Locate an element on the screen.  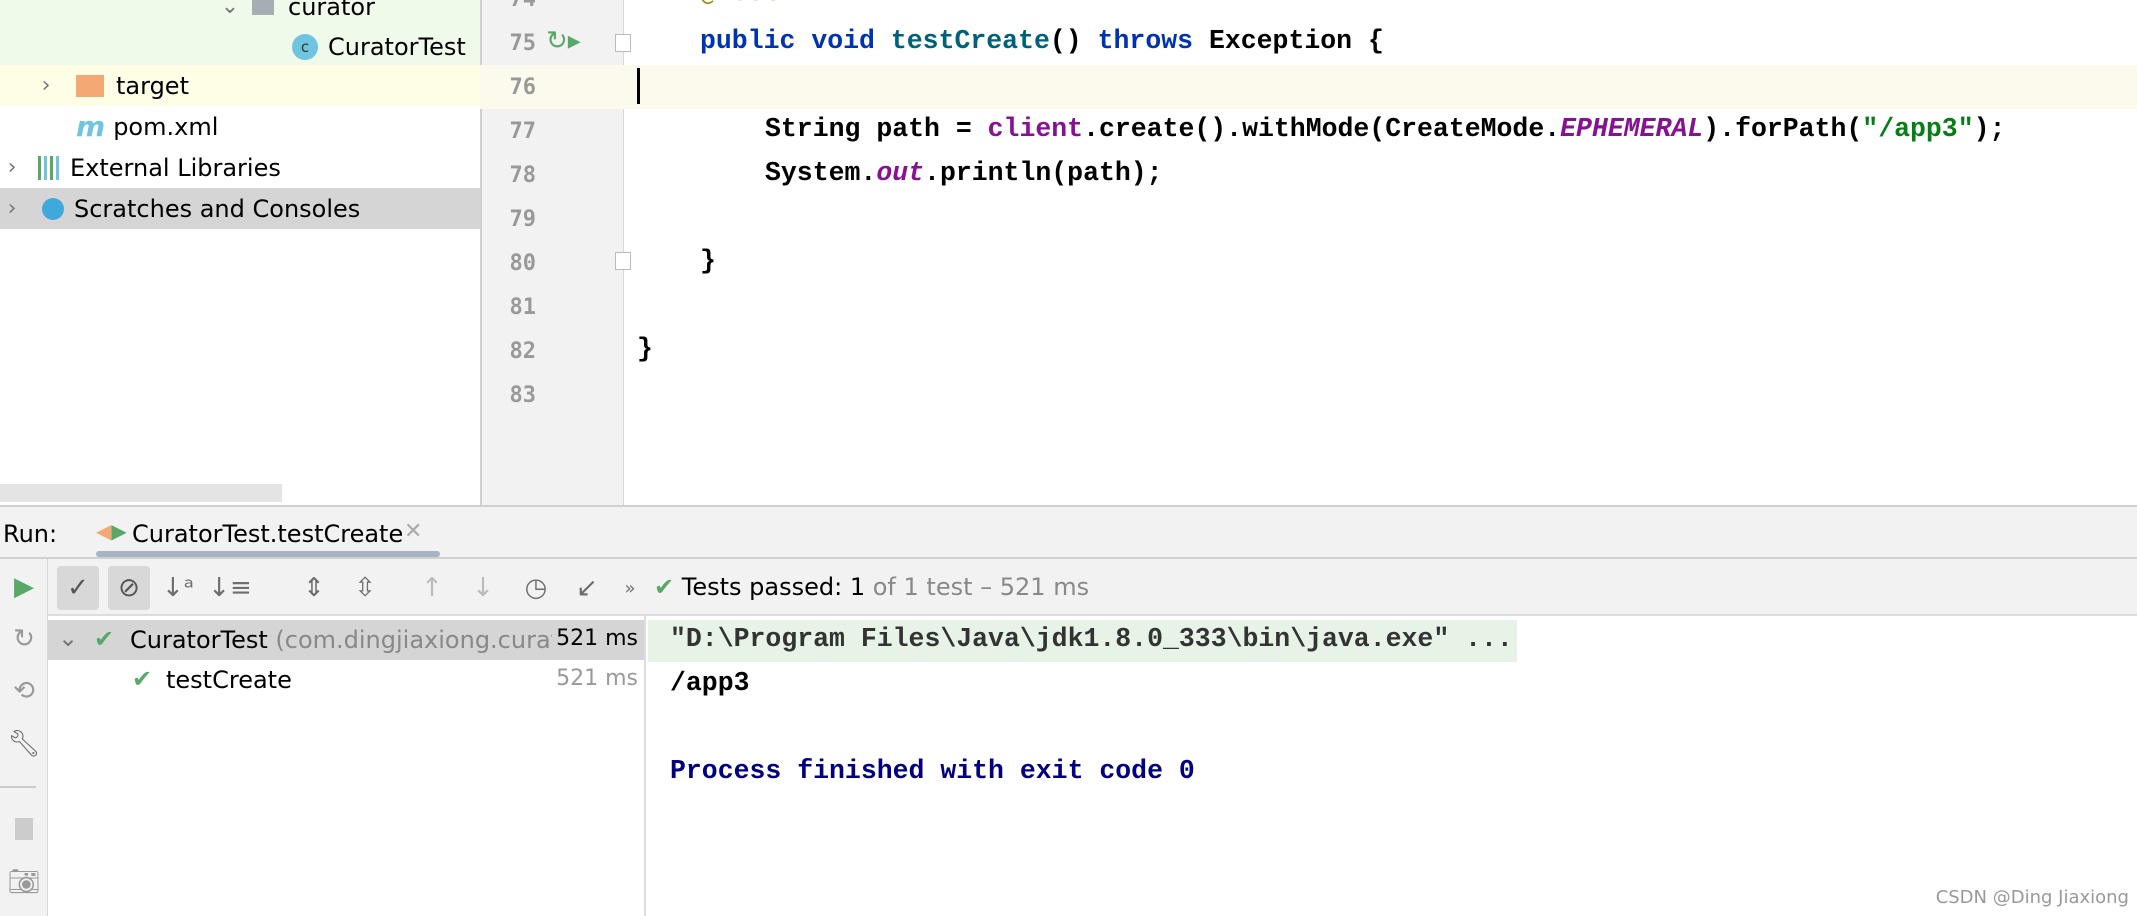
libraries-icon is located at coordinates (50, 167).